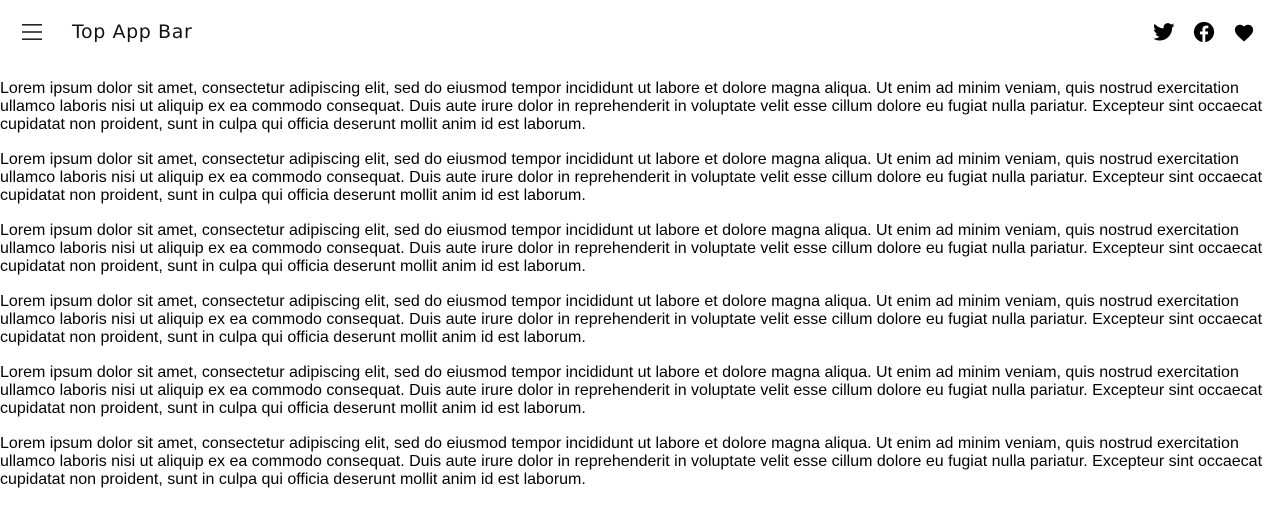 This screenshot has width=1264, height=506. Describe the element at coordinates (132, 32) in the screenshot. I see `page-title: Top App Bar` at that location.